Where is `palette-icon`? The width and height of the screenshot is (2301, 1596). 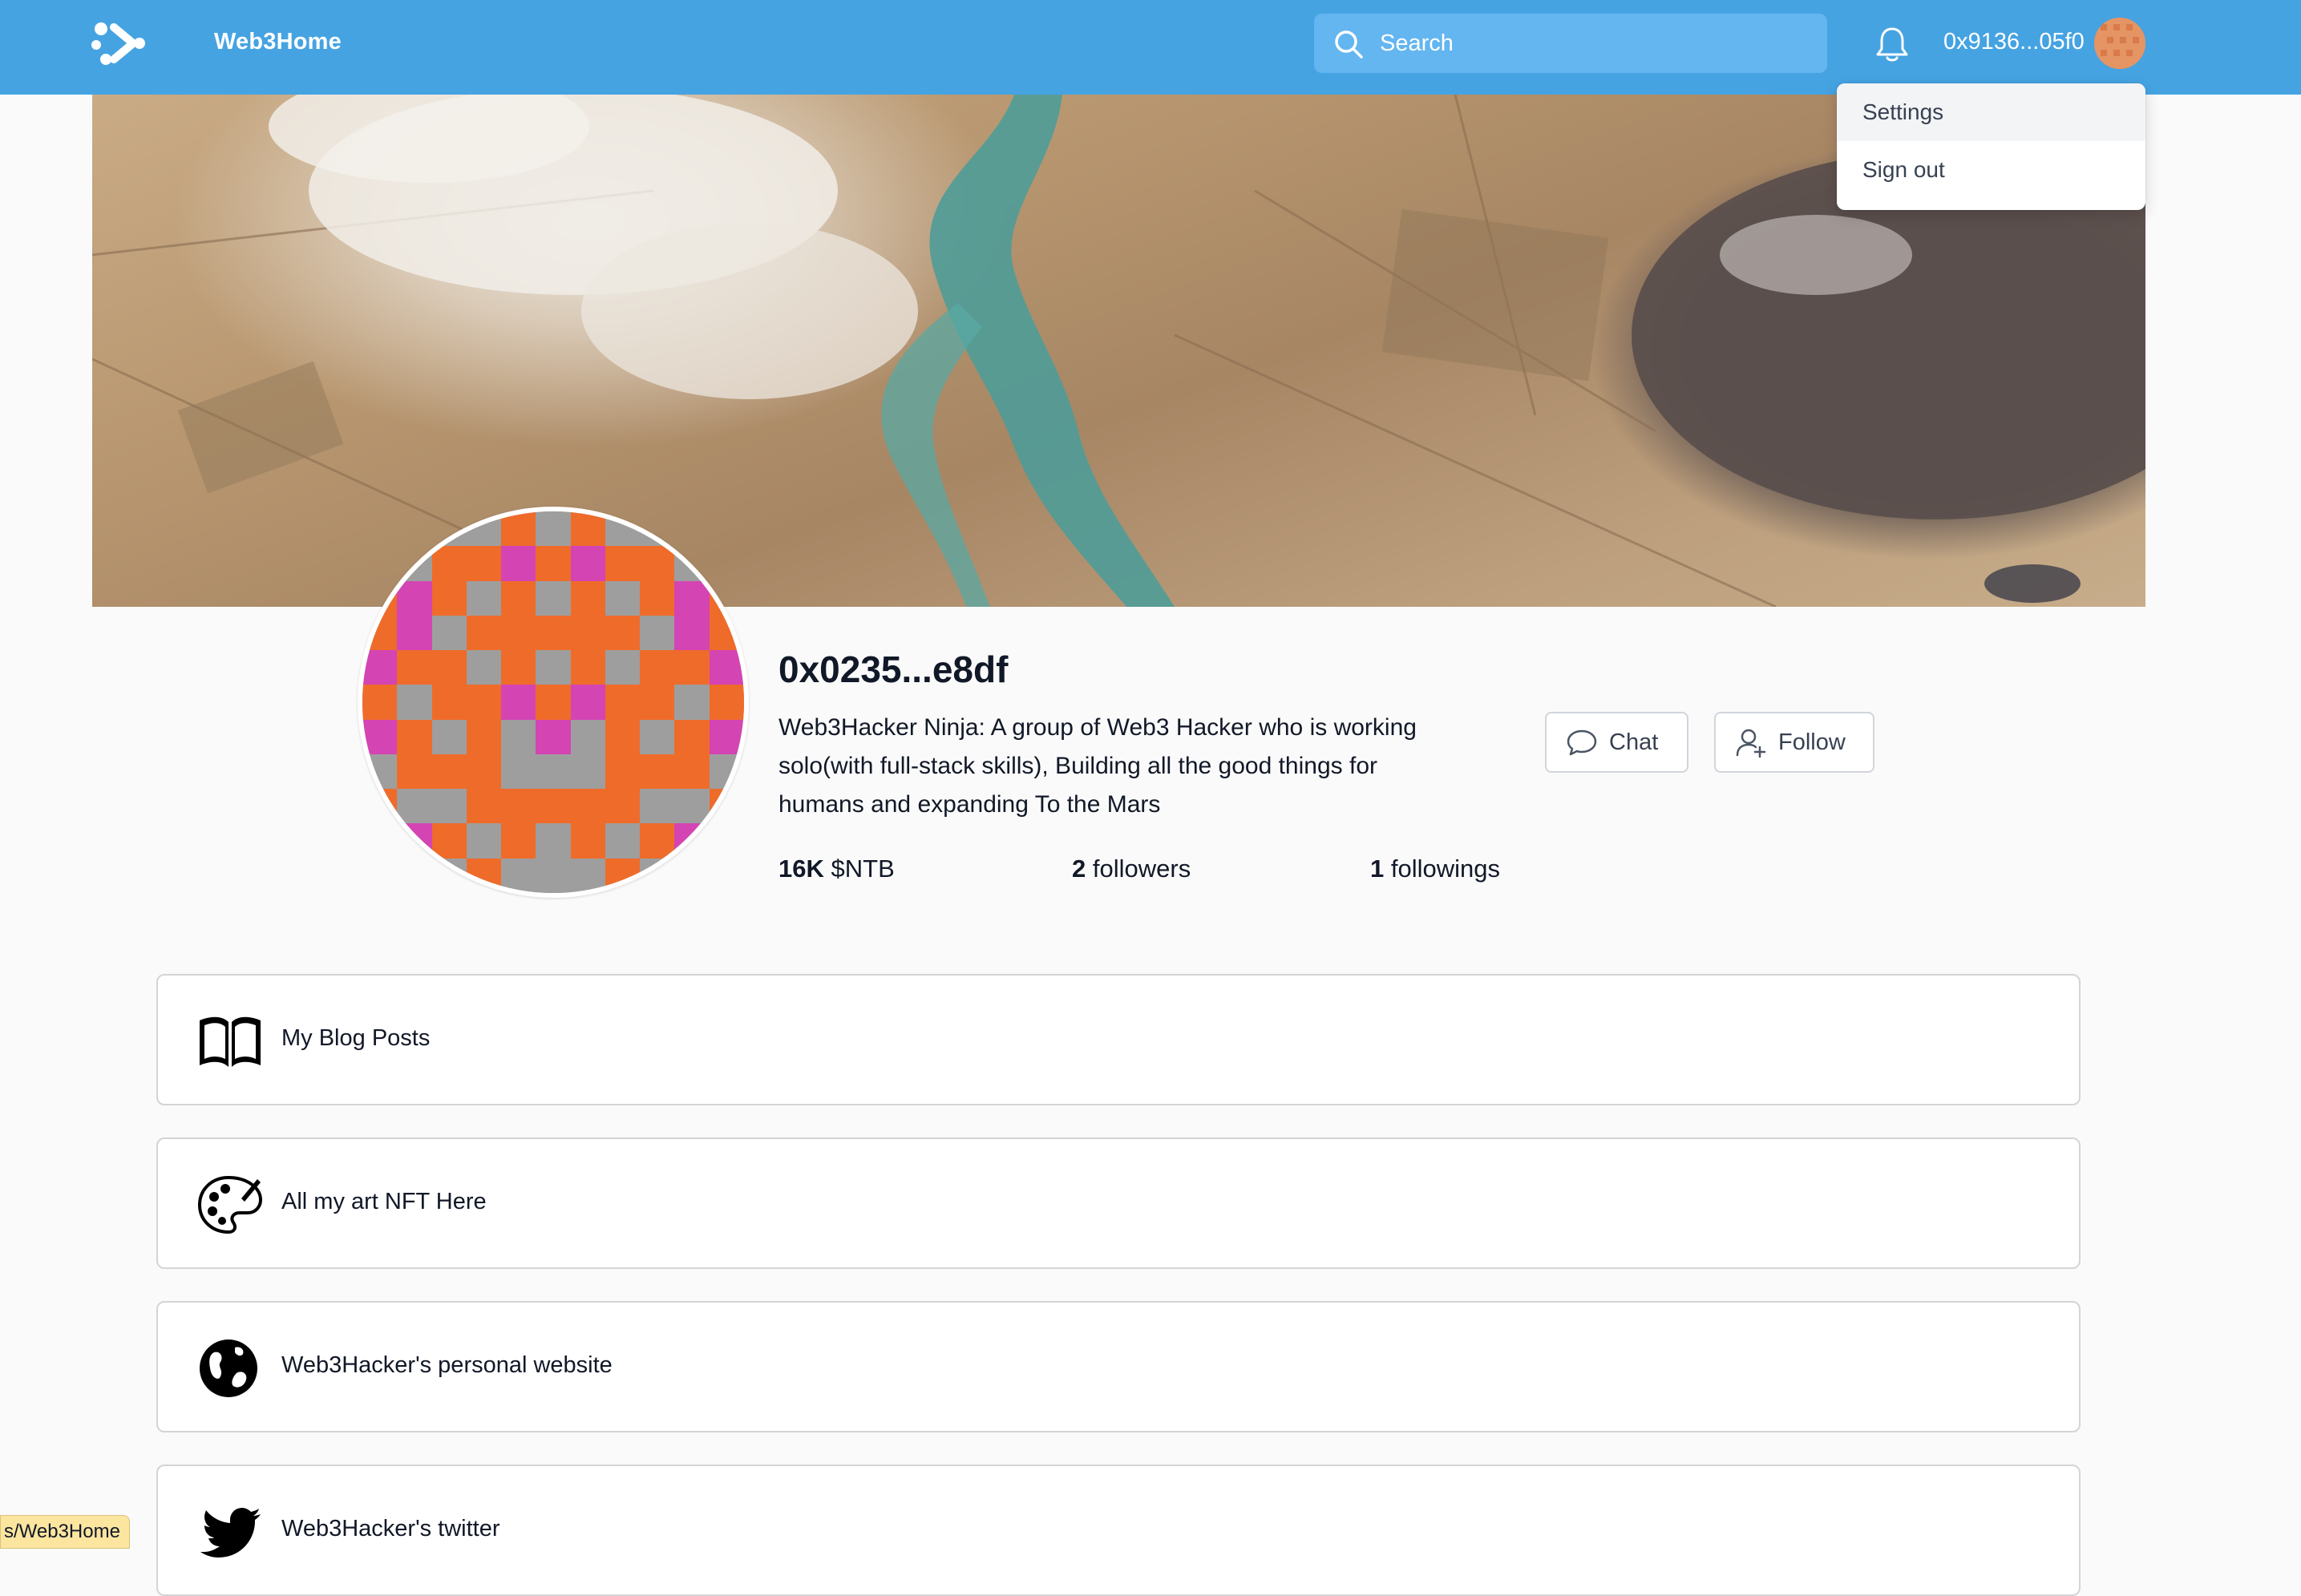 palette-icon is located at coordinates (230, 1204).